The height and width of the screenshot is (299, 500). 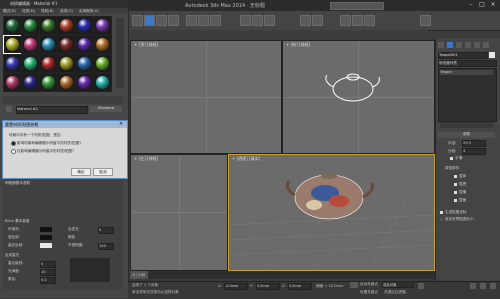 I want to click on soften-field: 0.1, so click(x=48, y=280).